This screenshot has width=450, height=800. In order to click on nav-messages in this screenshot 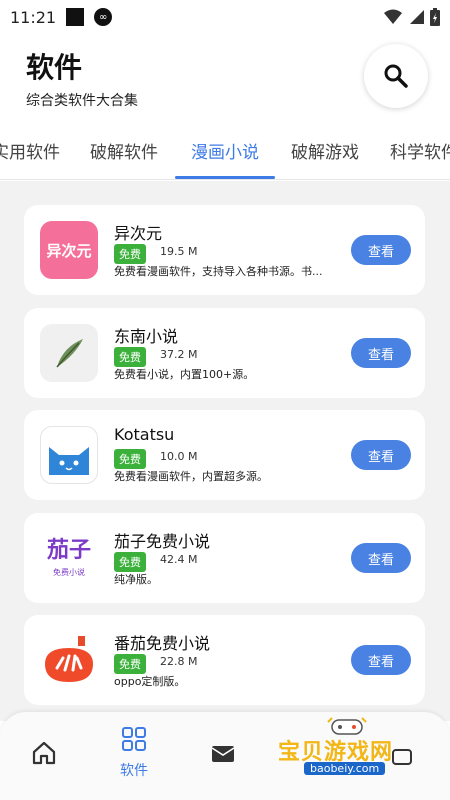, I will do `click(224, 754)`.